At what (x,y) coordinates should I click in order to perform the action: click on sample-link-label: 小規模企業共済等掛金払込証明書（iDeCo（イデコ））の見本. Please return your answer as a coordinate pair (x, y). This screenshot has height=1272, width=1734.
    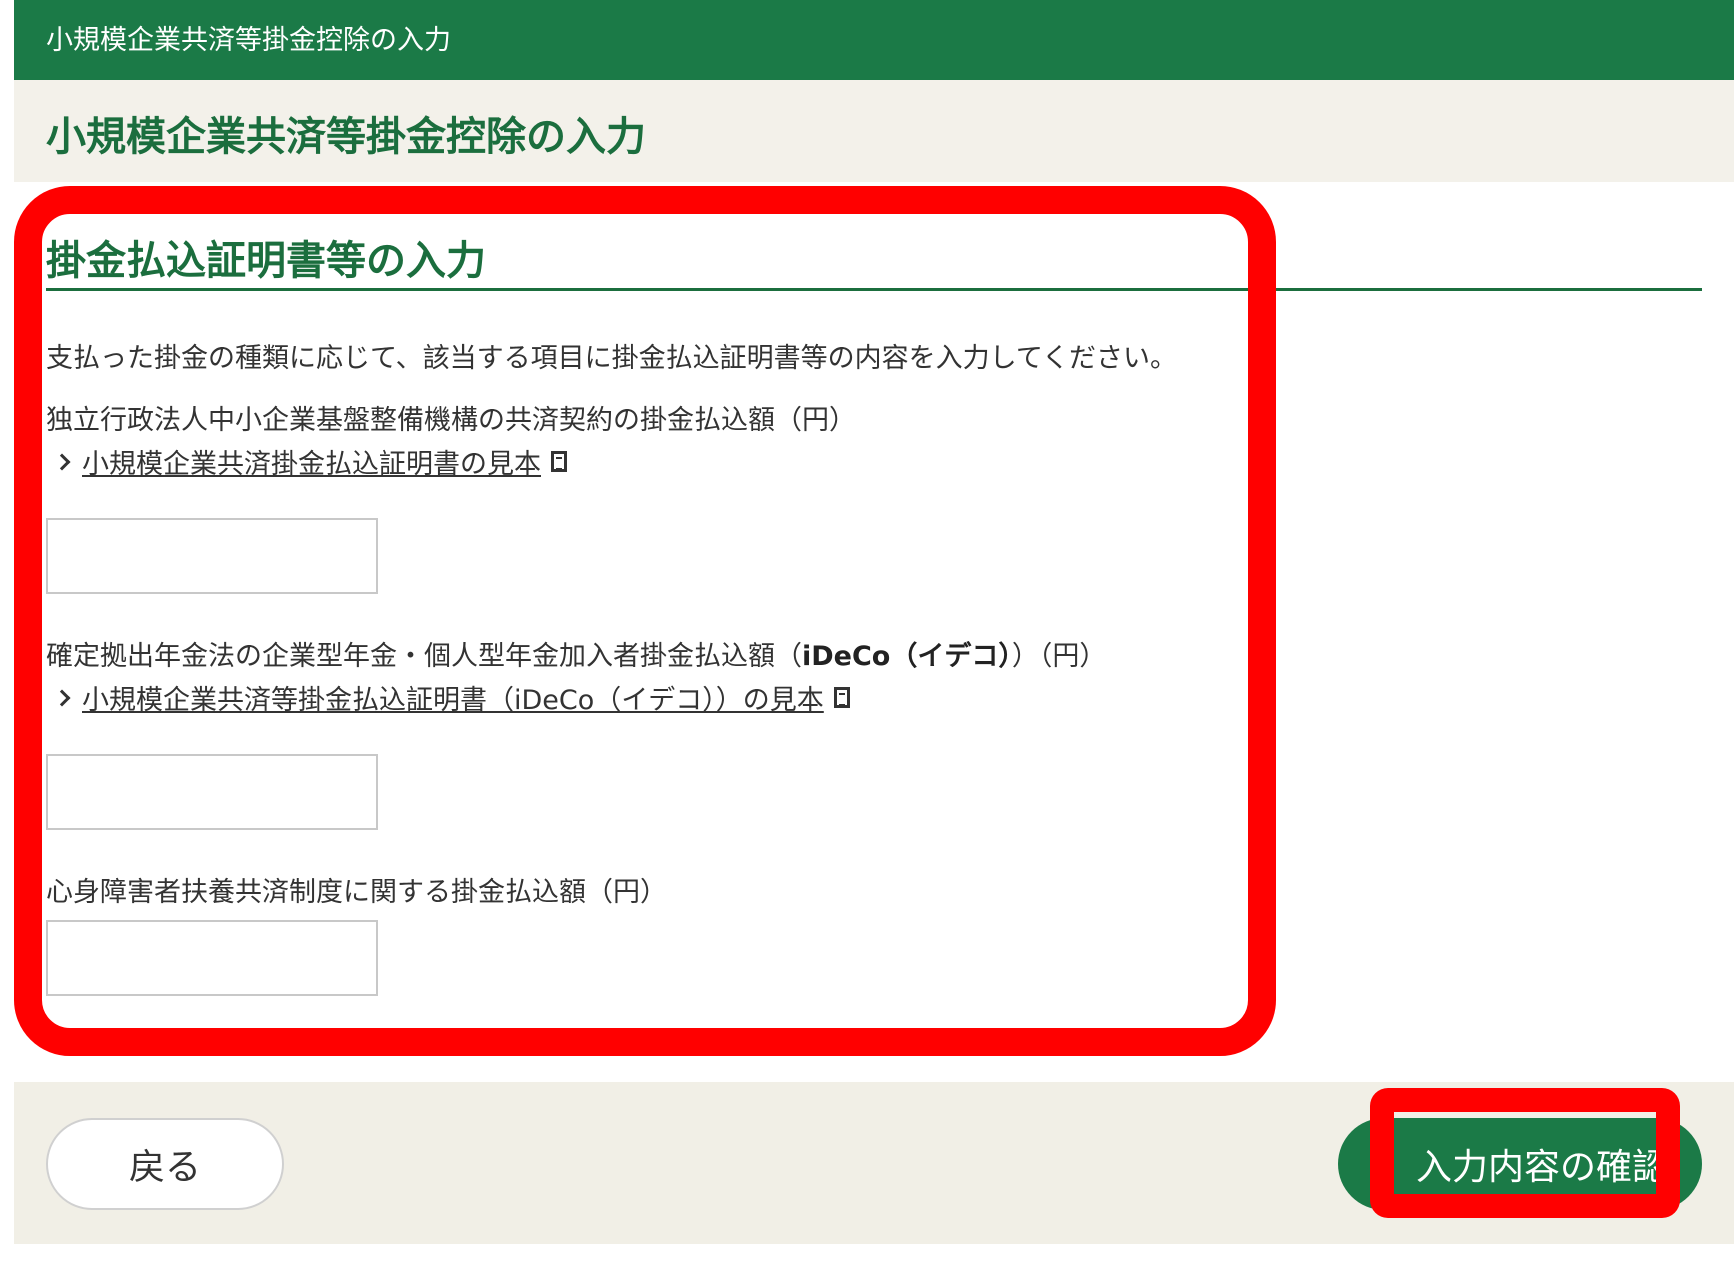
    Looking at the image, I should click on (453, 700).